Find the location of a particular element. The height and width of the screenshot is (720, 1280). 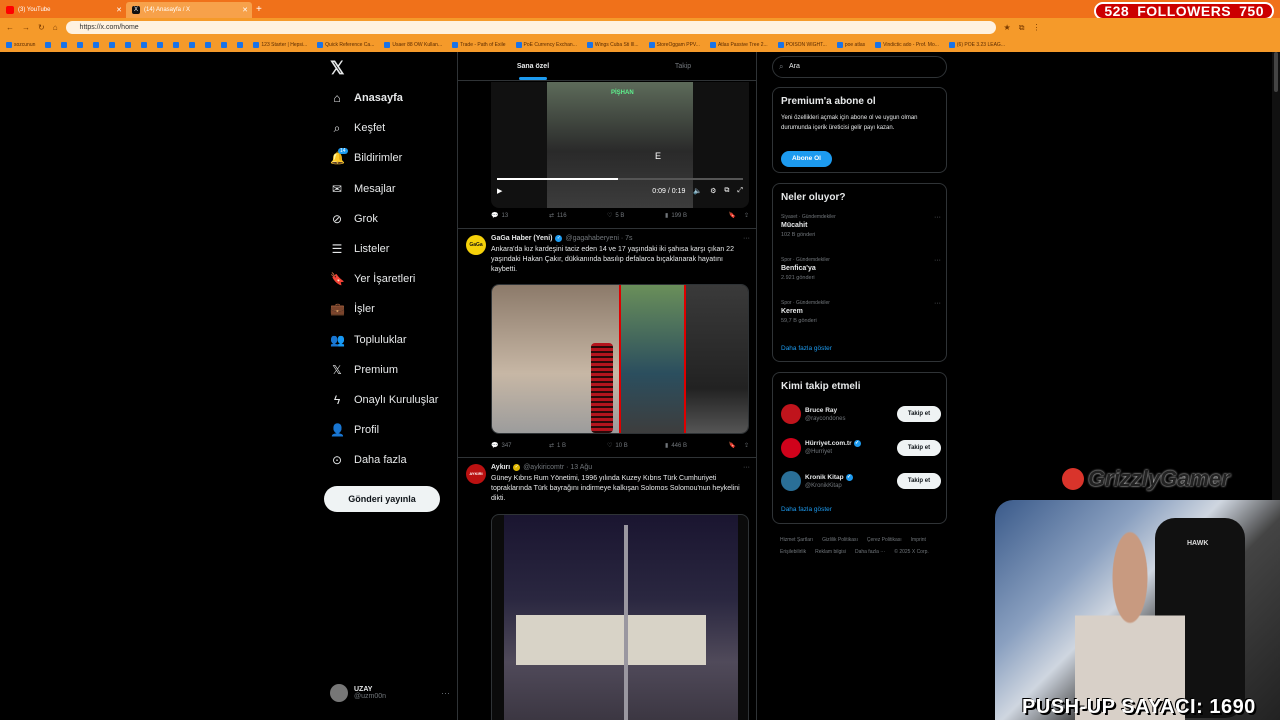

reply-button: 💬 13 is located at coordinates (520, 216).